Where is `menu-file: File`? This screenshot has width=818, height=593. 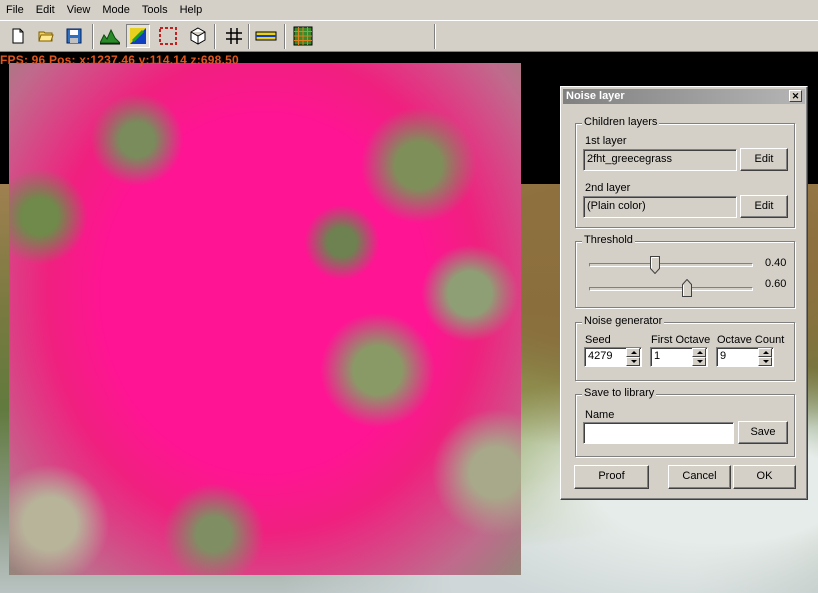
menu-file: File is located at coordinates (15, 10).